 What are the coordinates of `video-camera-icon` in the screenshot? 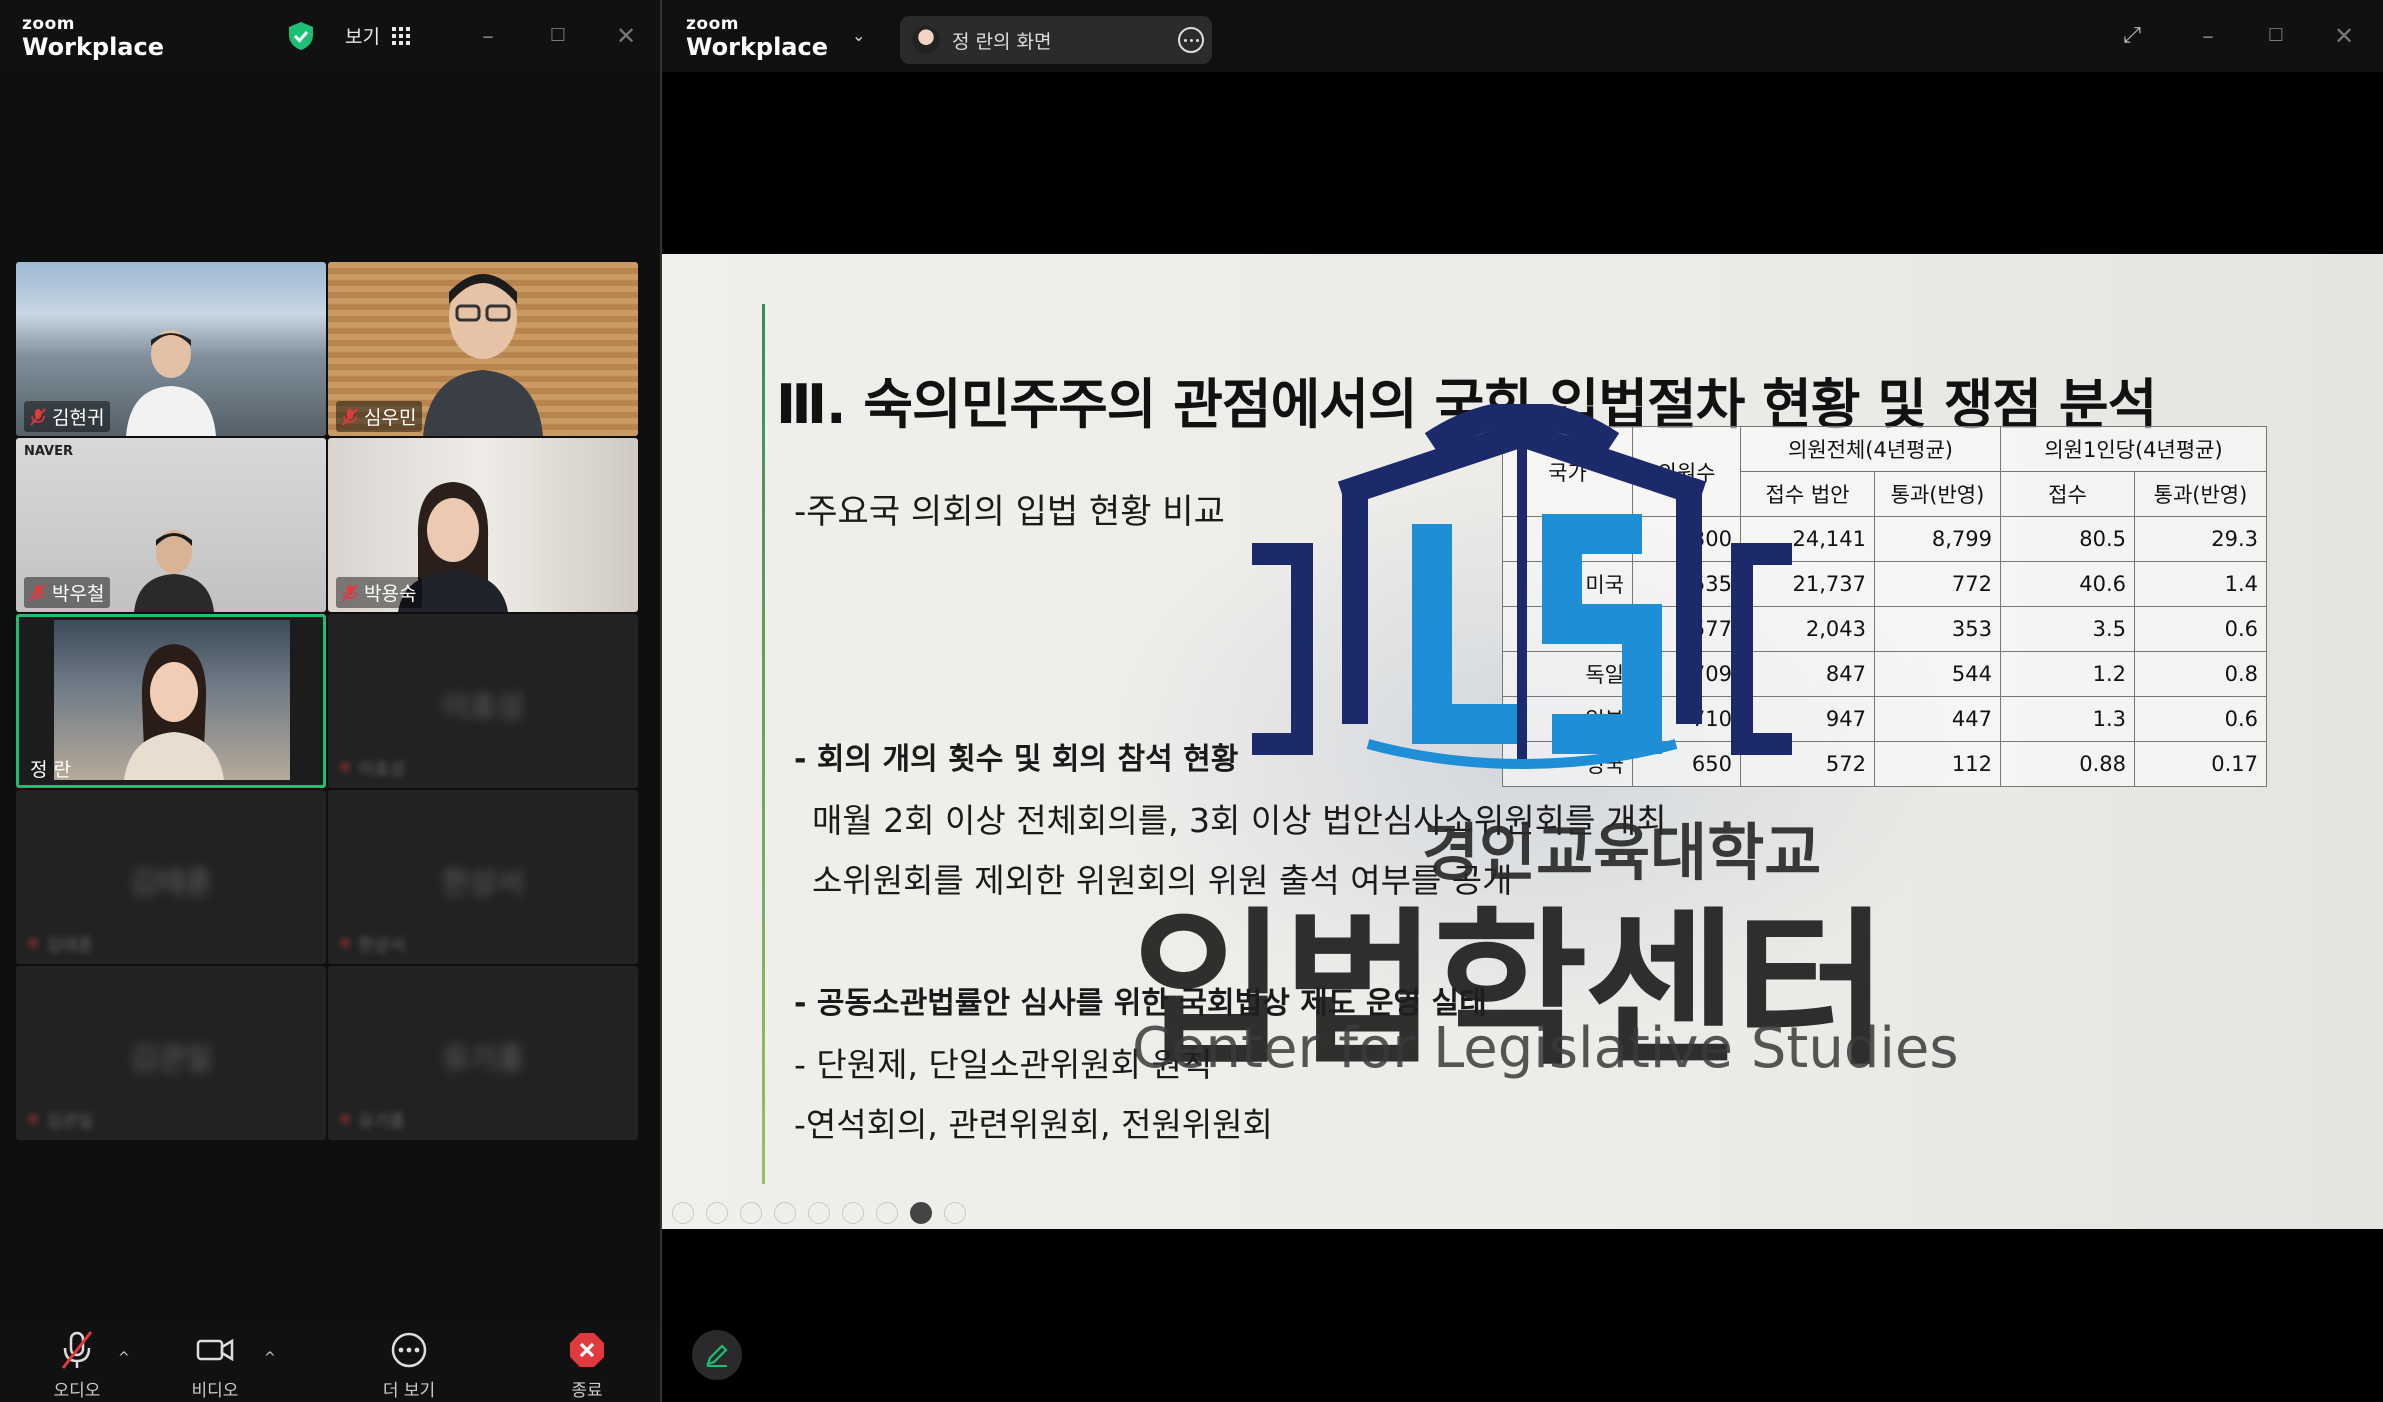 It's located at (215, 1350).